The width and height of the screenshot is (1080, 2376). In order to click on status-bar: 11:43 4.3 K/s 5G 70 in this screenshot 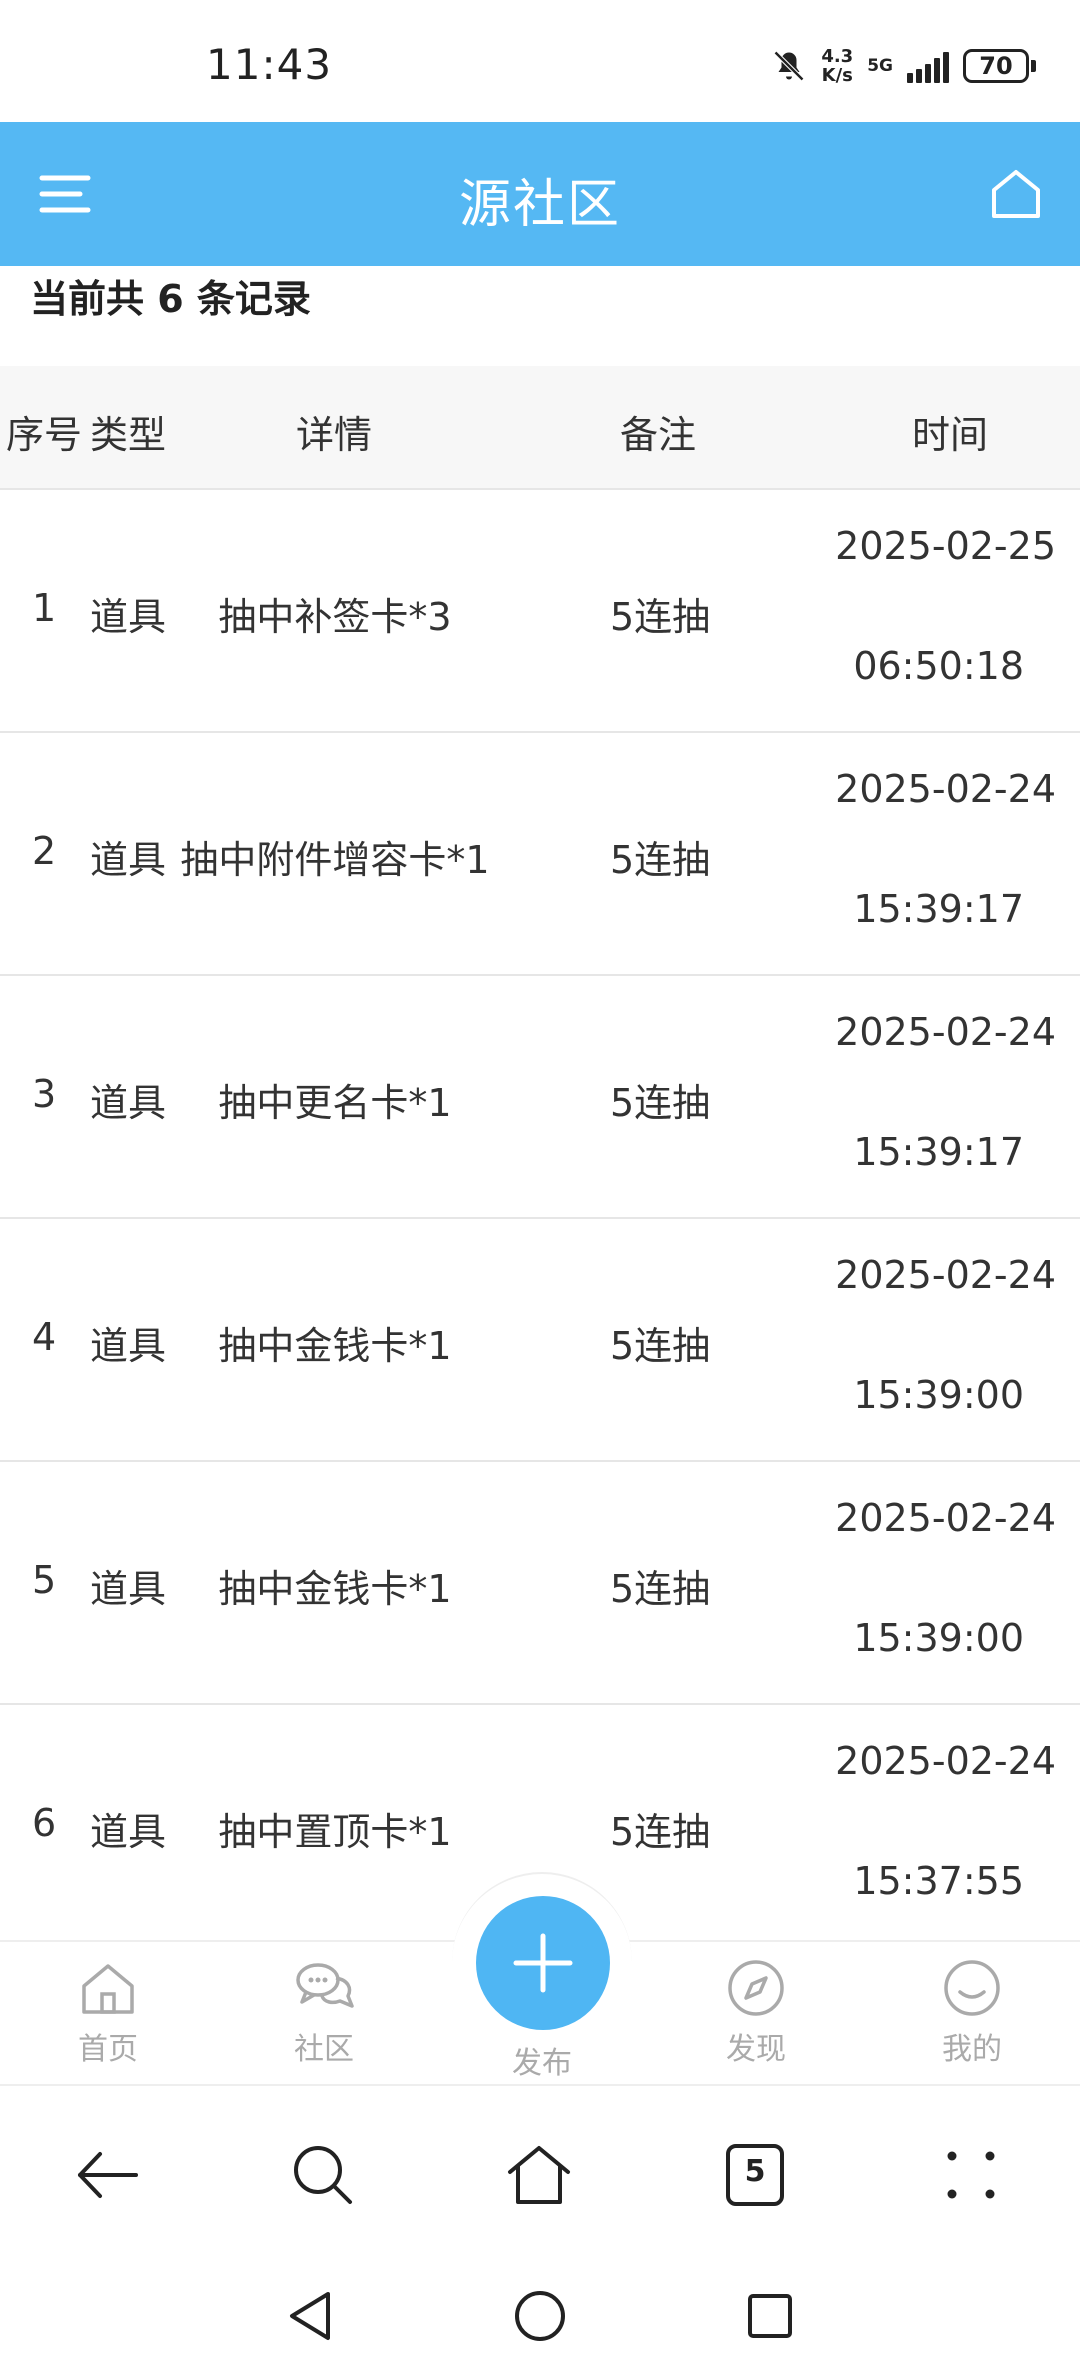, I will do `click(540, 61)`.